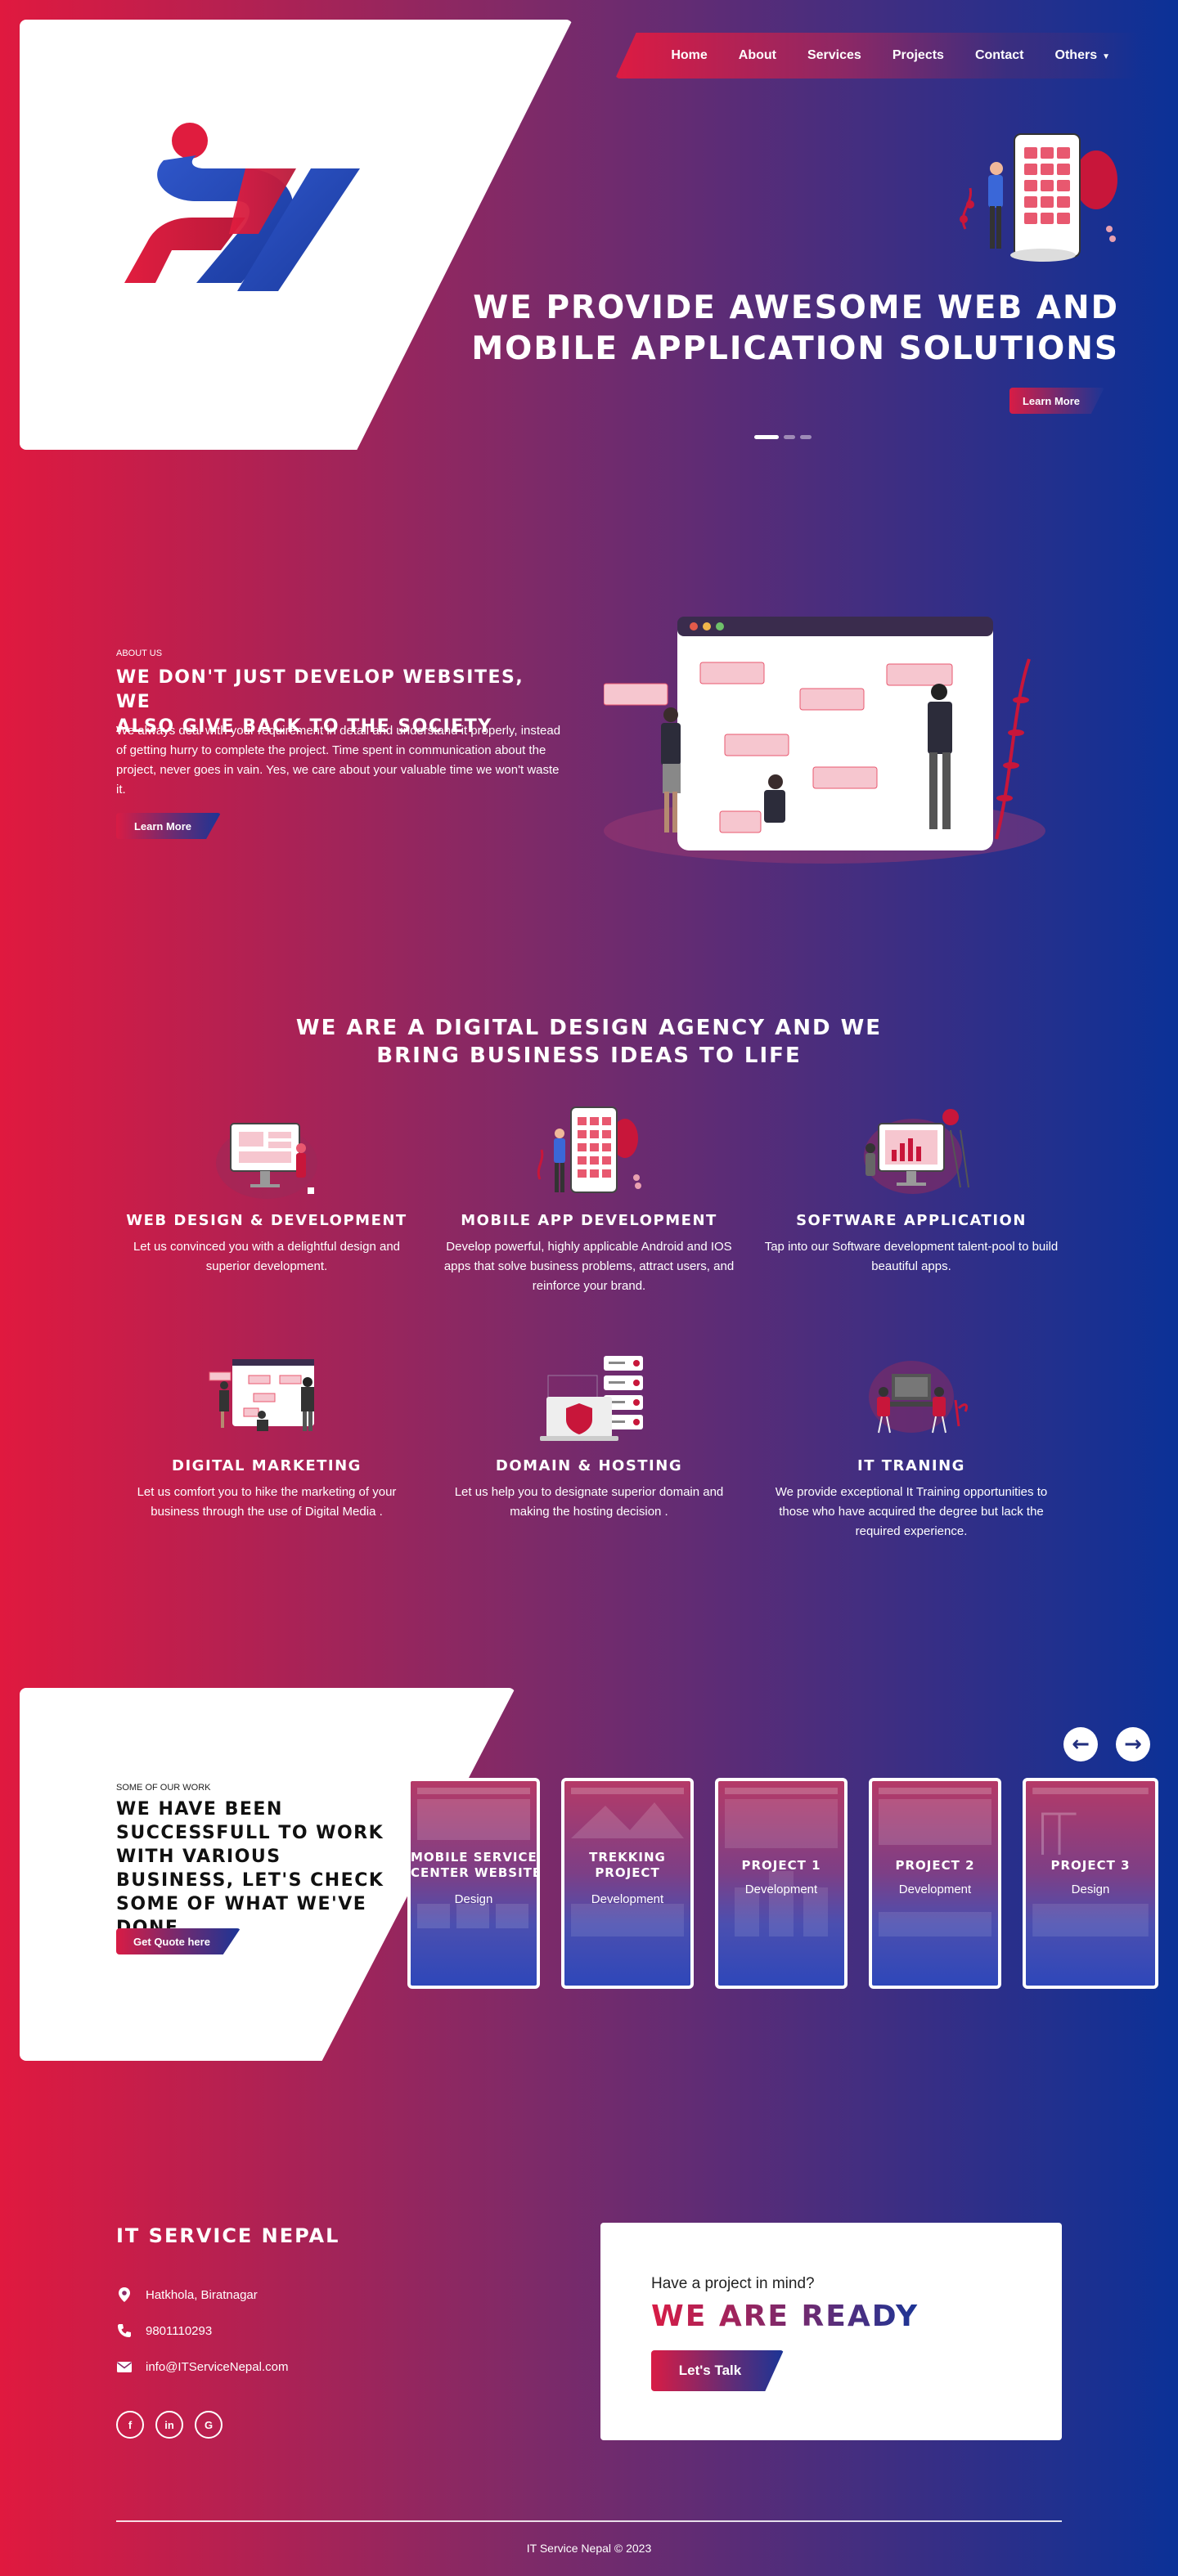 Image resolution: width=1178 pixels, height=2576 pixels. What do you see at coordinates (1133, 1744) in the screenshot?
I see `arrow-right-icon: →` at bounding box center [1133, 1744].